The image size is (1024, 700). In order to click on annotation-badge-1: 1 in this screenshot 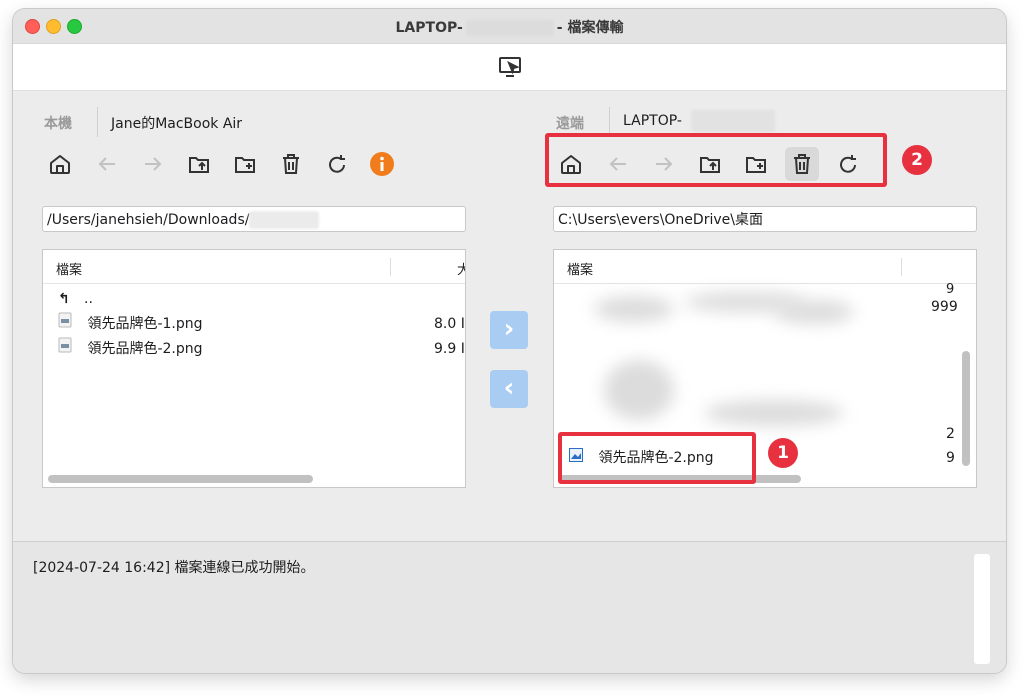, I will do `click(783, 453)`.